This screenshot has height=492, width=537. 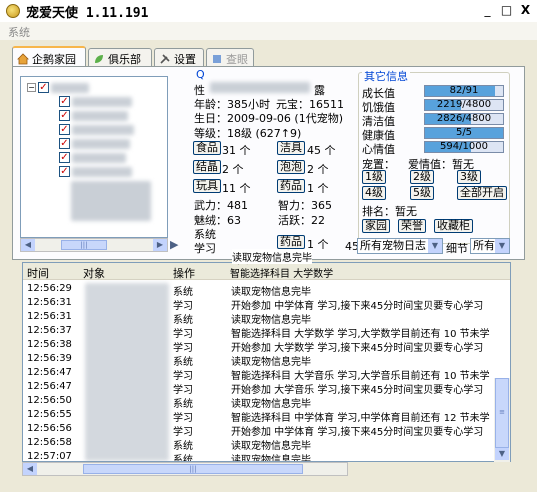 I want to click on detail-filter-select: 所有 ▼, so click(x=490, y=246).